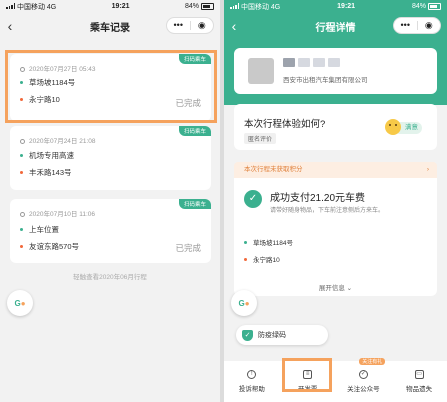 The height and width of the screenshot is (402, 447). Describe the element at coordinates (110, 158) in the screenshot. I see `trip-card: 扫码乘车 2020年07月24日 21:08 机场专用高速 丰禾路143号` at that location.